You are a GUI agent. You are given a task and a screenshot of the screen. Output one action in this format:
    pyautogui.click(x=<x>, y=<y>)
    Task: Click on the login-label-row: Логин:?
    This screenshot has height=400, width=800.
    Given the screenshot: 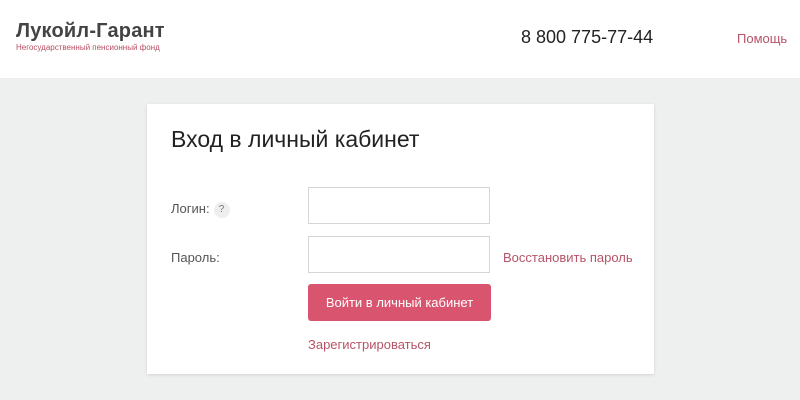 What is the action you would take?
    pyautogui.click(x=200, y=209)
    